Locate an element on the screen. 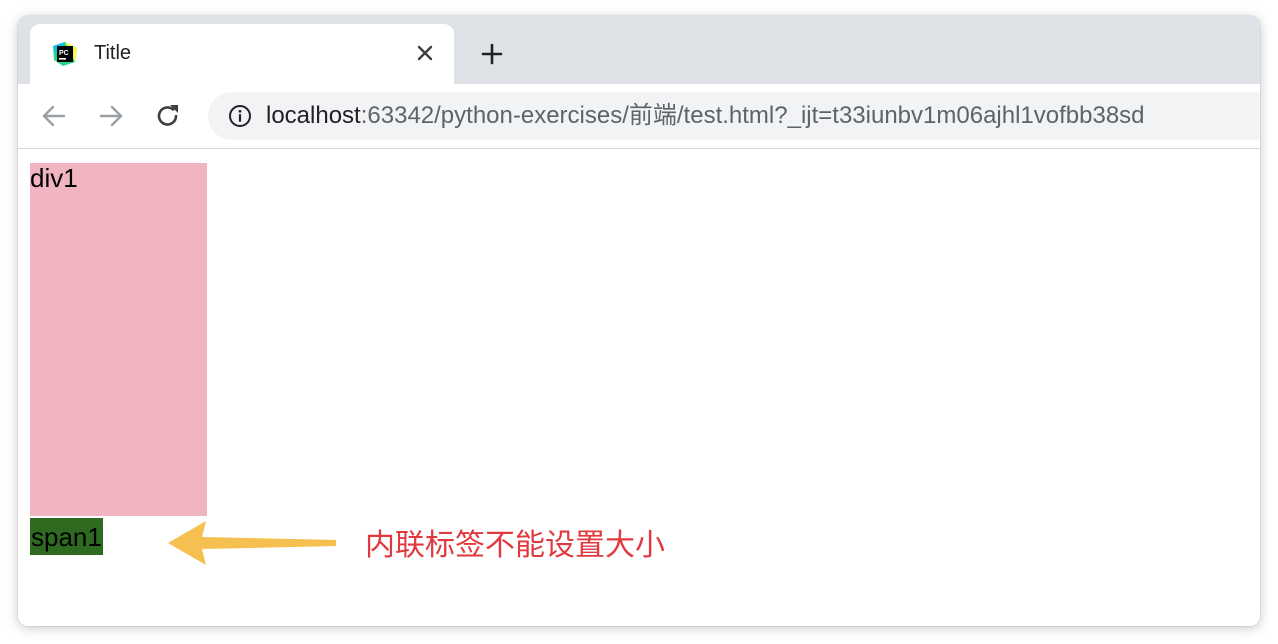 The width and height of the screenshot is (1278, 644). info-icon is located at coordinates (240, 116).